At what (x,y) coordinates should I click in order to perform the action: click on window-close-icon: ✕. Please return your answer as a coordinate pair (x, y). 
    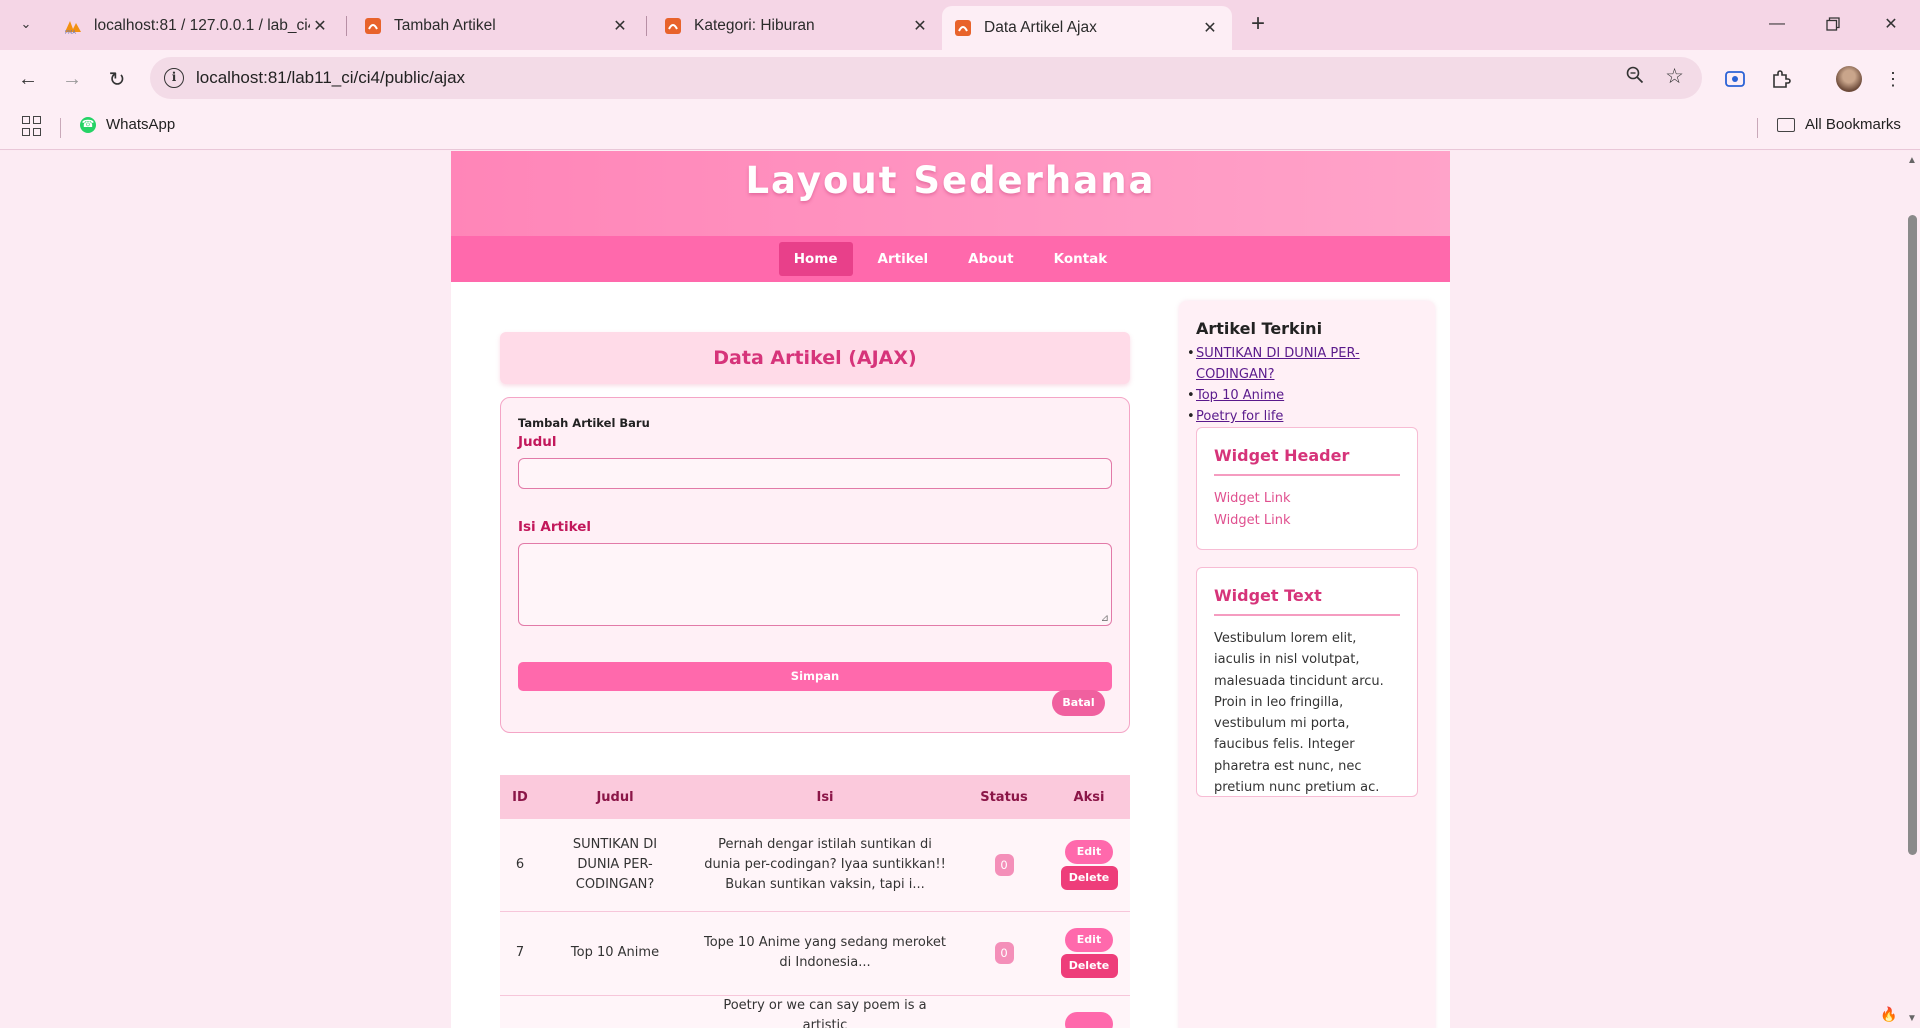
    Looking at the image, I should click on (1891, 24).